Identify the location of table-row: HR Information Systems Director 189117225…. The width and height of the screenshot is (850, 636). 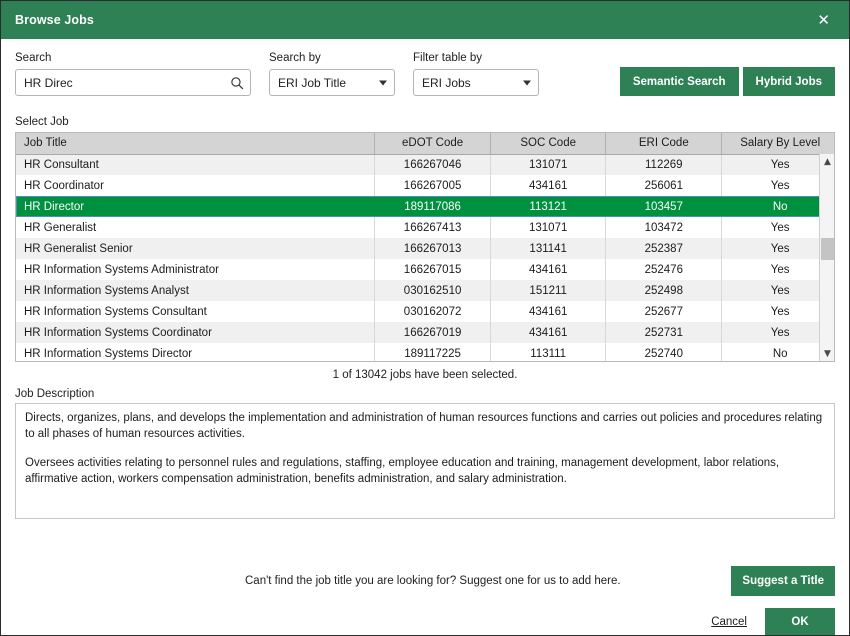
(425, 352).